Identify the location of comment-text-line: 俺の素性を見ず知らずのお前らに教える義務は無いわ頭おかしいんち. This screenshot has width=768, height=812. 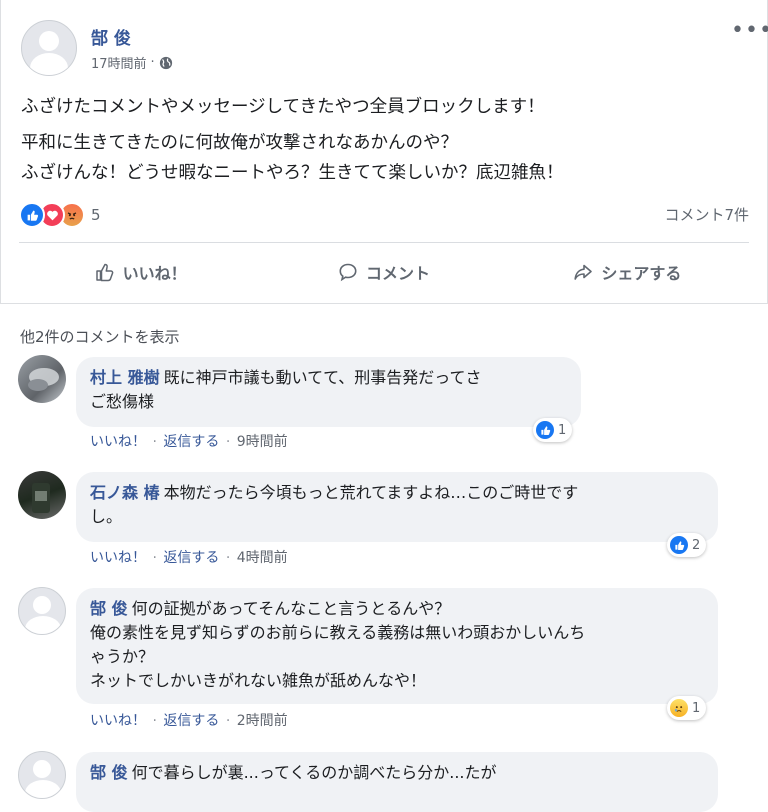
(338, 632).